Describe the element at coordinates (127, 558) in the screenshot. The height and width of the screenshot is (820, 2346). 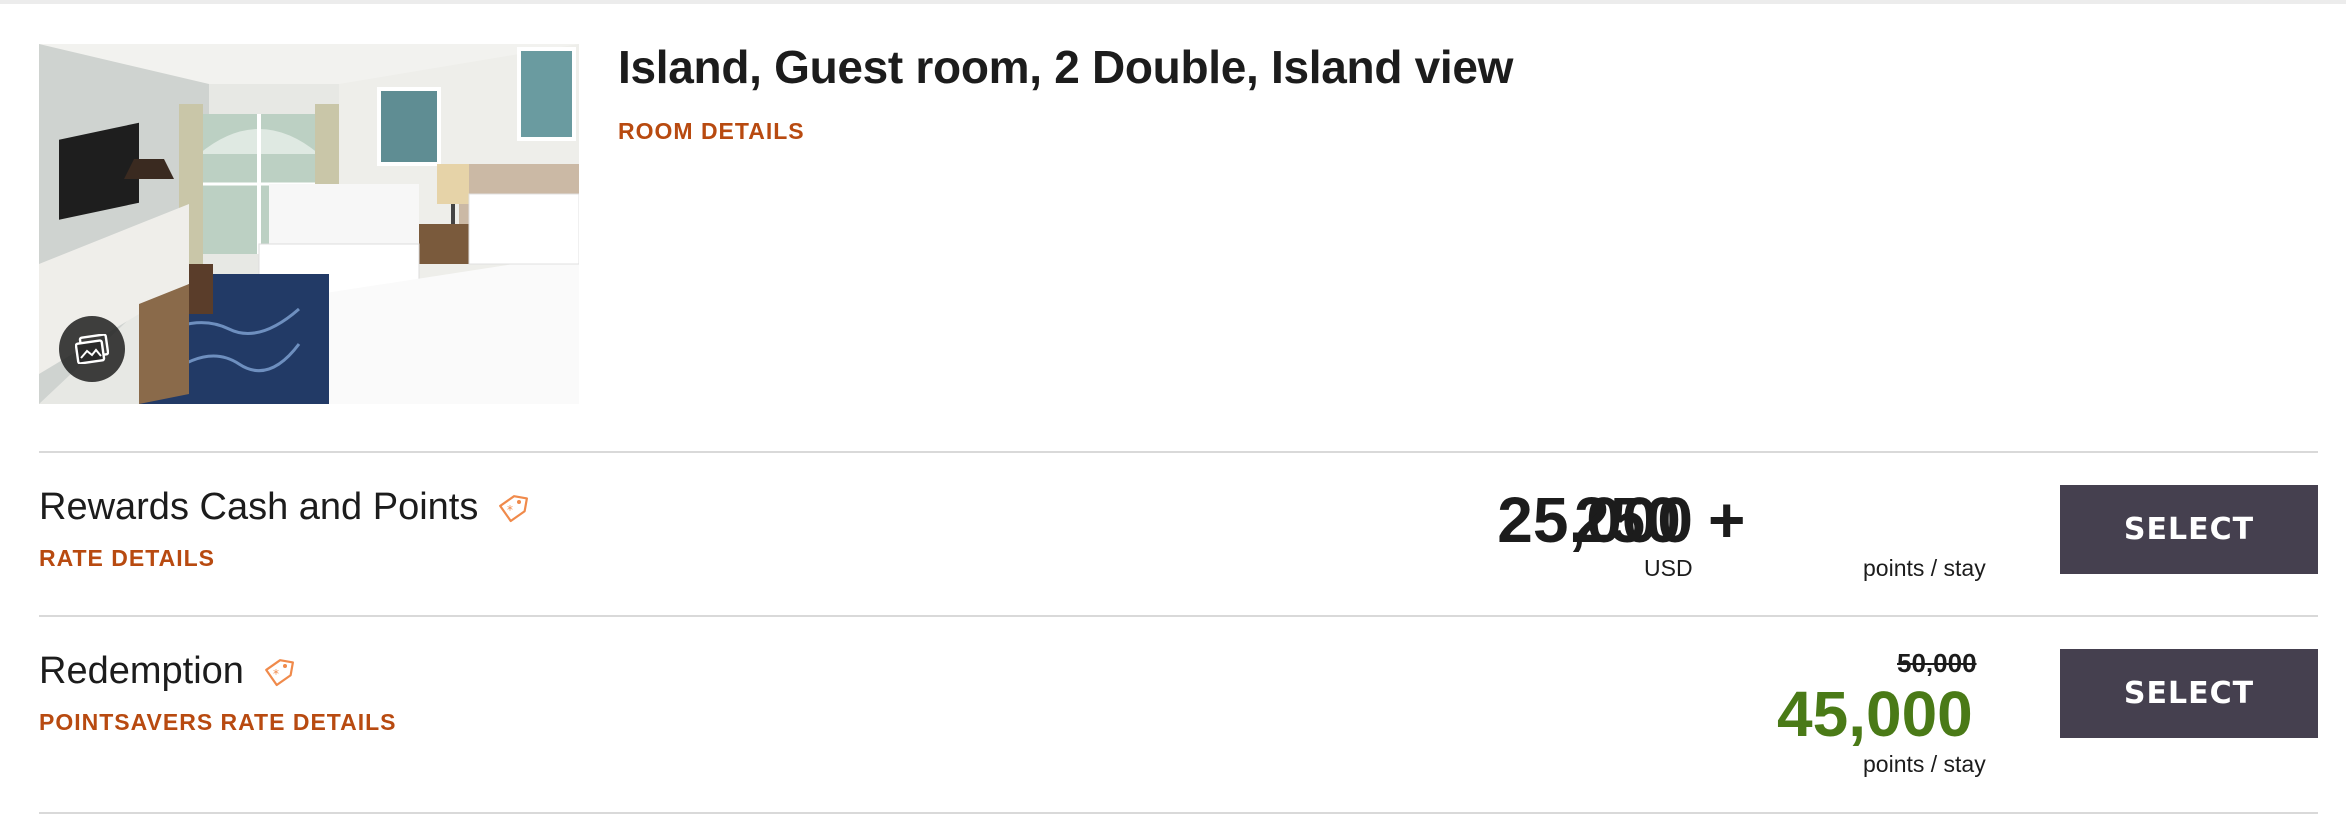
I see `rate-details-link: RATE DETAILS` at that location.